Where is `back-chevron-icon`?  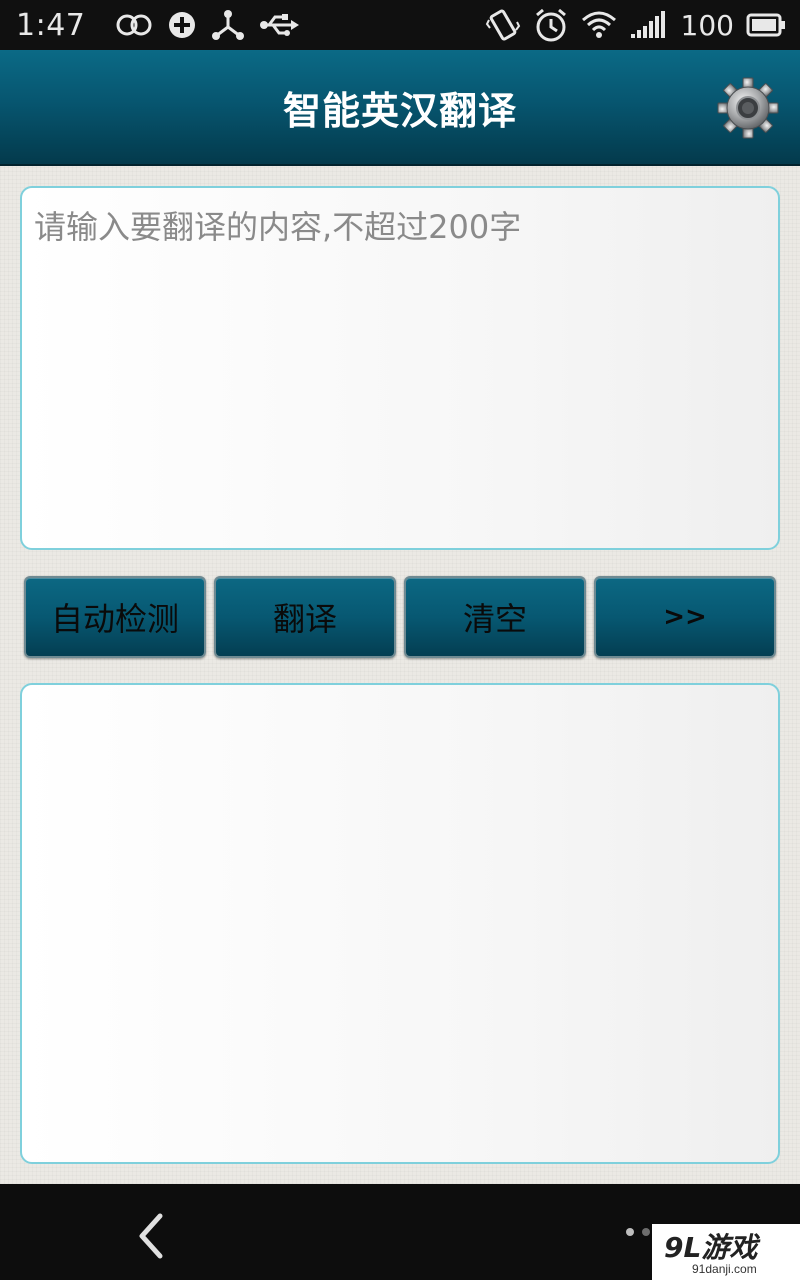
back-chevron-icon is located at coordinates (151, 1236).